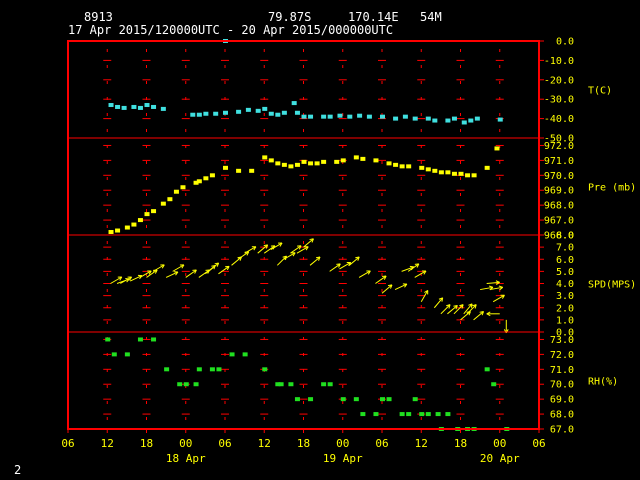 This screenshot has height=480, width=640. I want to click on y-tick-label: 67.0, so click(562, 430).